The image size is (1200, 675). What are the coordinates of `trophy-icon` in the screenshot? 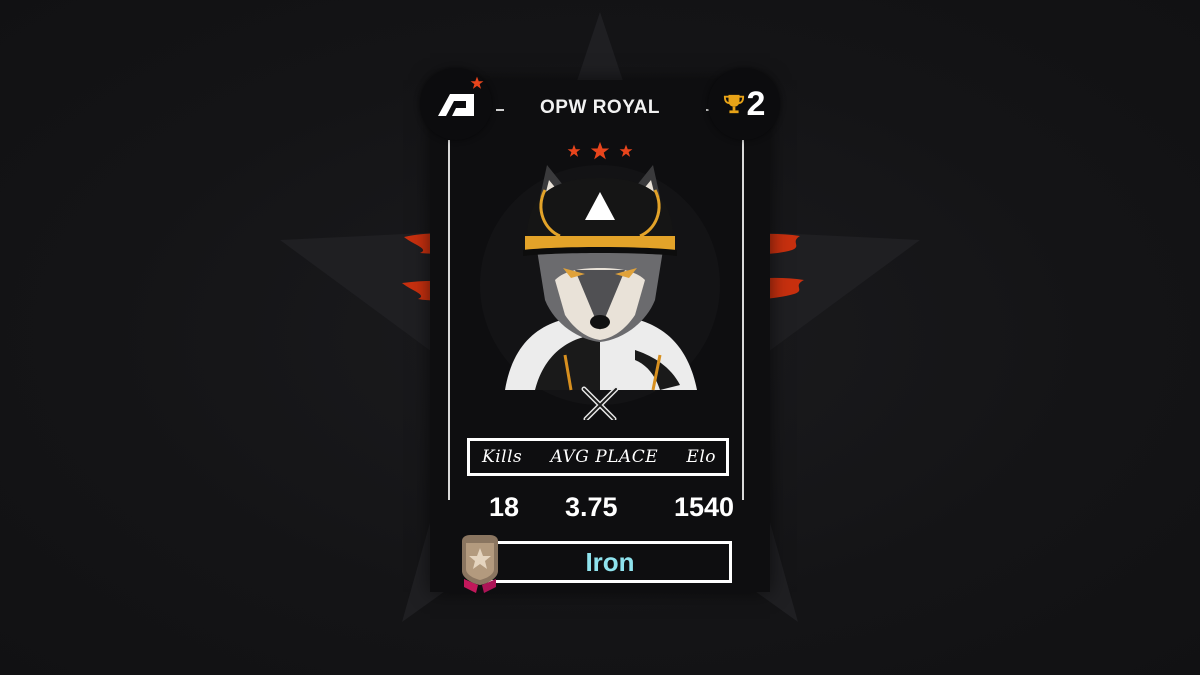 It's located at (733, 104).